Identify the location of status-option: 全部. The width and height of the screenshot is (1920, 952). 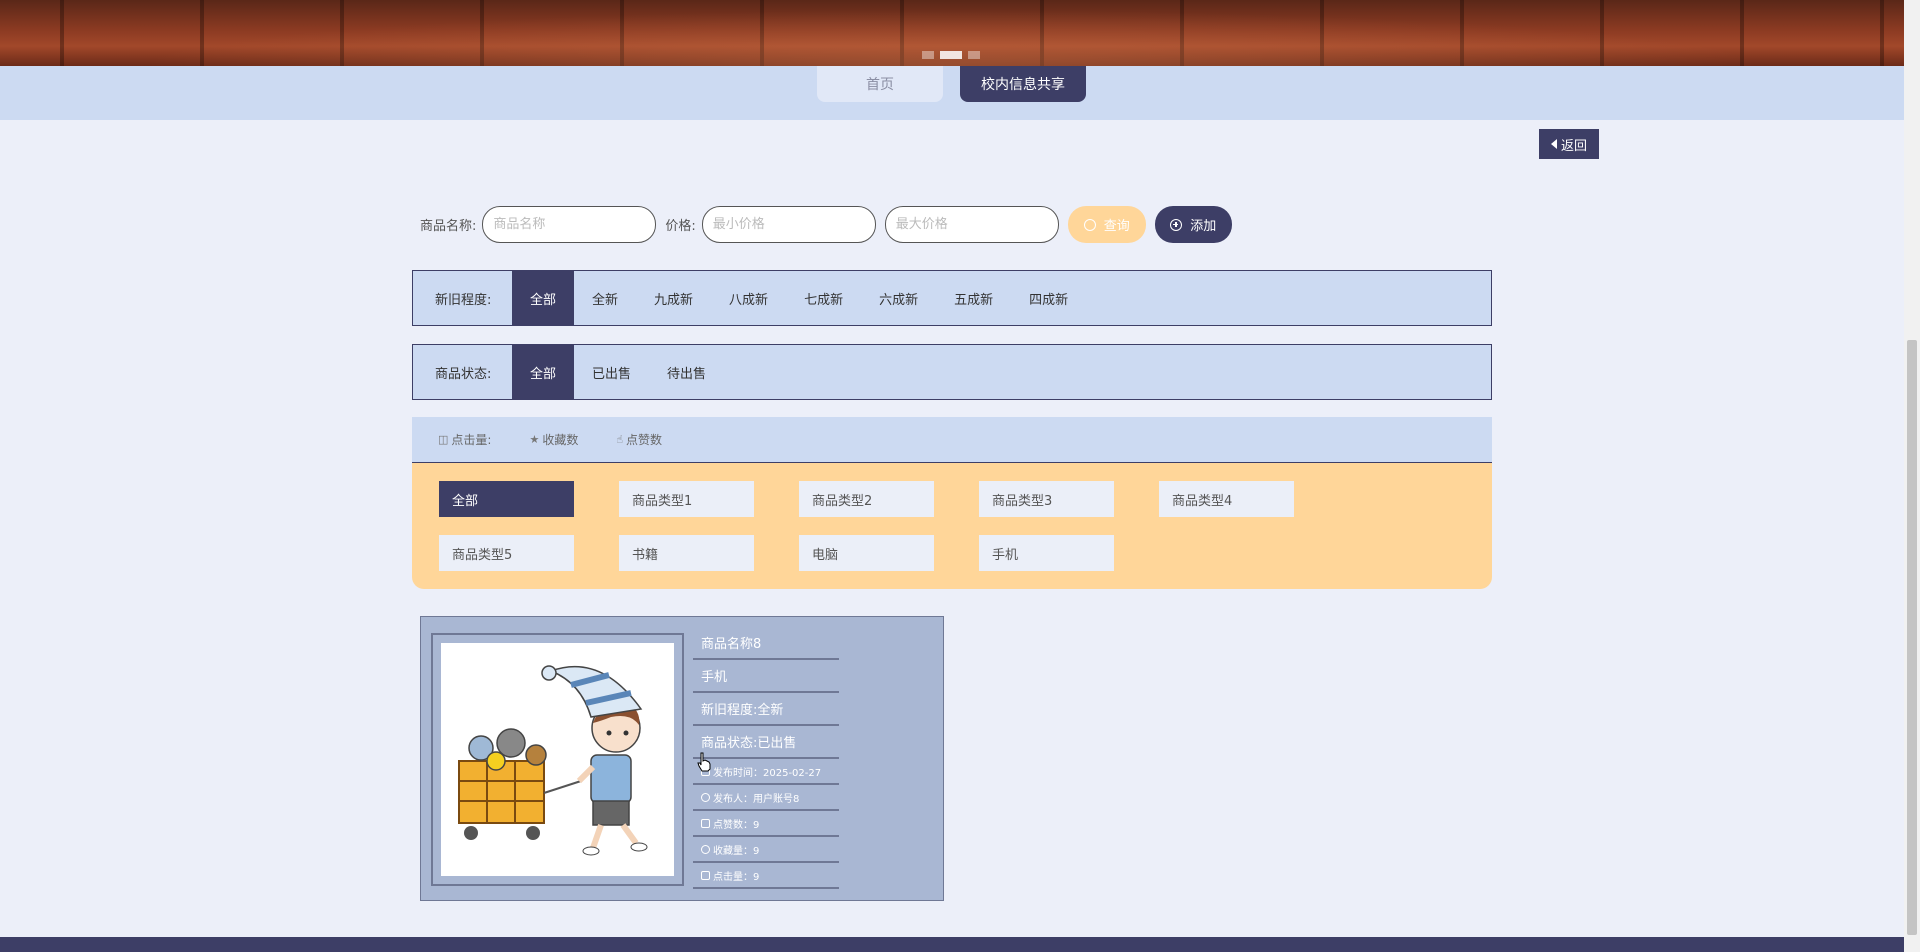
(543, 372).